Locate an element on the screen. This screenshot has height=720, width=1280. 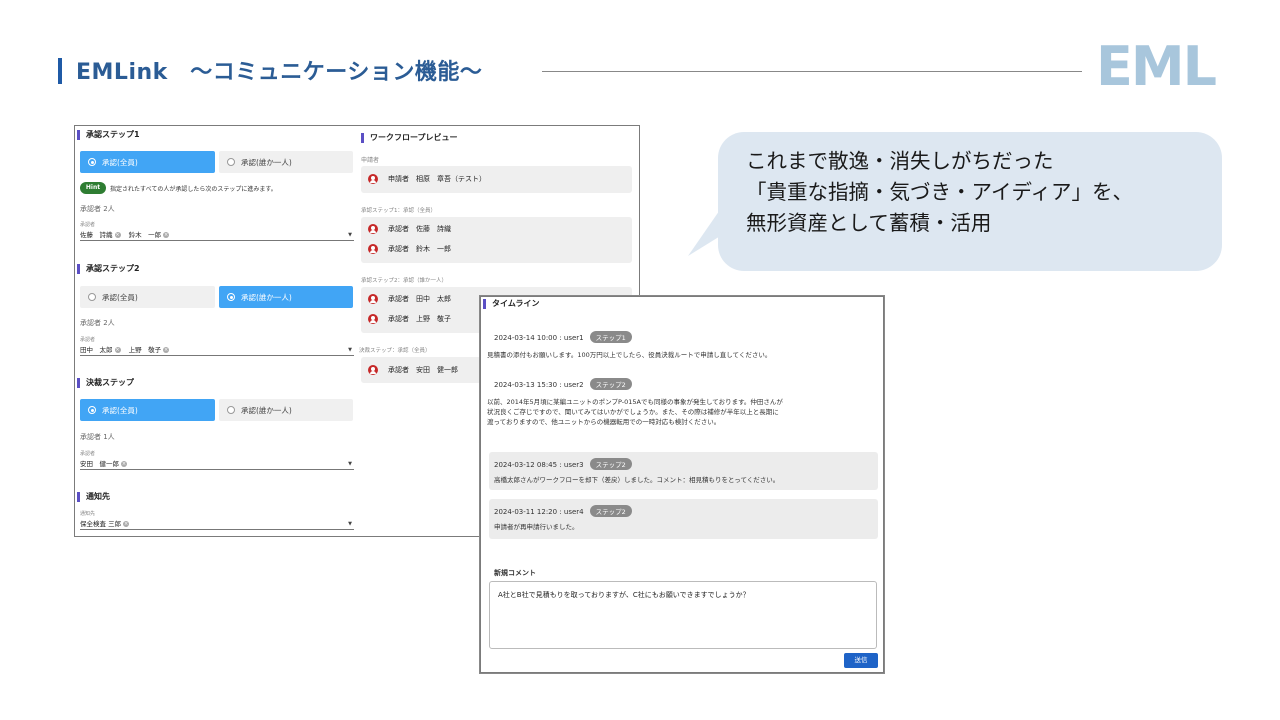
chip-label: 鈴木 一郎 is located at coordinates (145, 235).